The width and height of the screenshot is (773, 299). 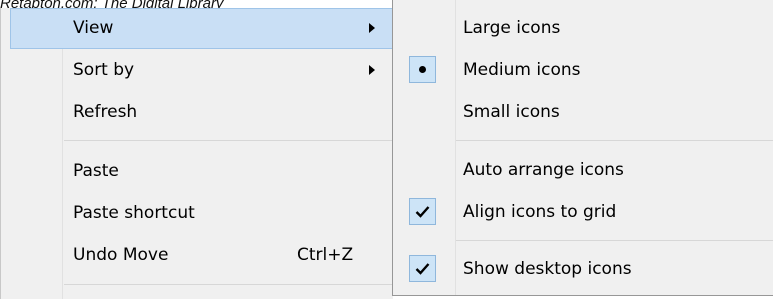 I want to click on menu-item-sort-by: Sort by, so click(x=201, y=70).